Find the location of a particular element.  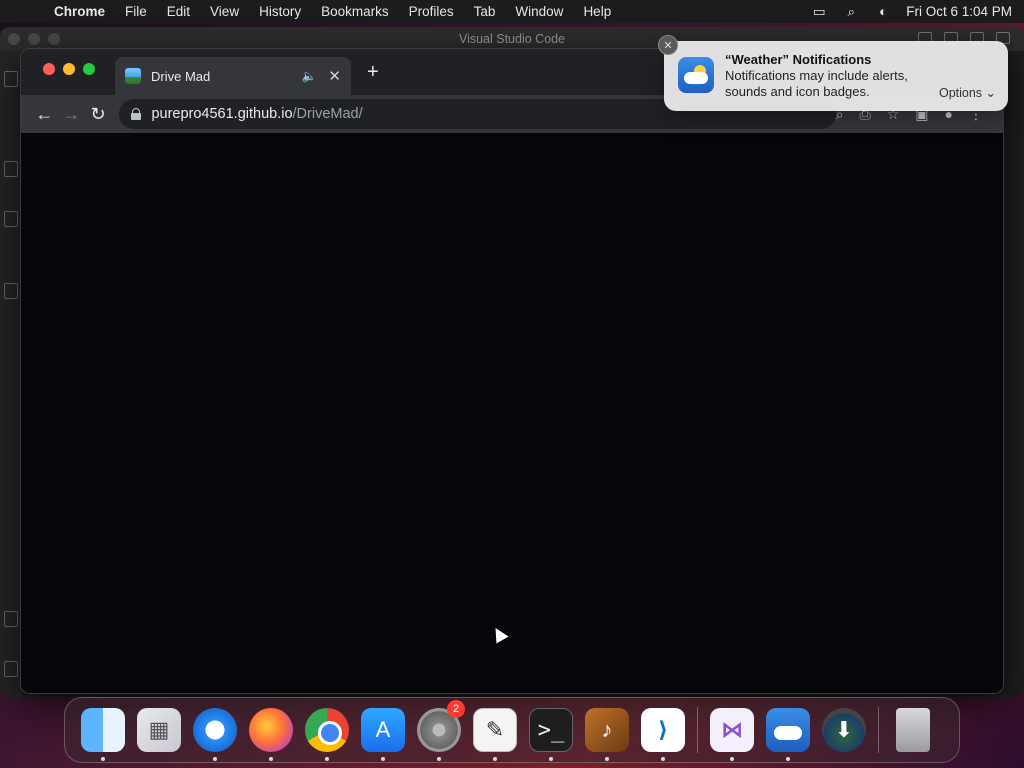

safari-icon is located at coordinates (215, 730).